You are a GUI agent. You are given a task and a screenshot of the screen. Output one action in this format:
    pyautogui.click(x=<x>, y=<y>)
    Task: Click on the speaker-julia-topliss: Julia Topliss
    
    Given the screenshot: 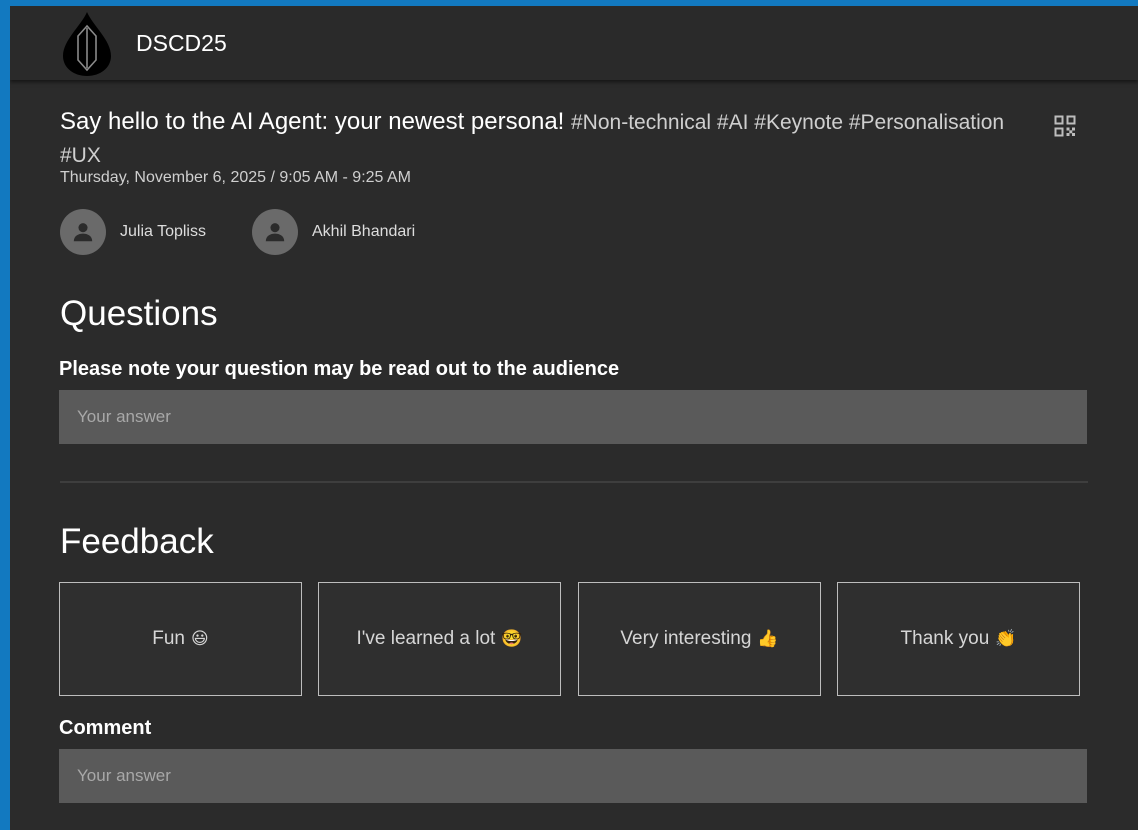 What is the action you would take?
    pyautogui.click(x=133, y=232)
    